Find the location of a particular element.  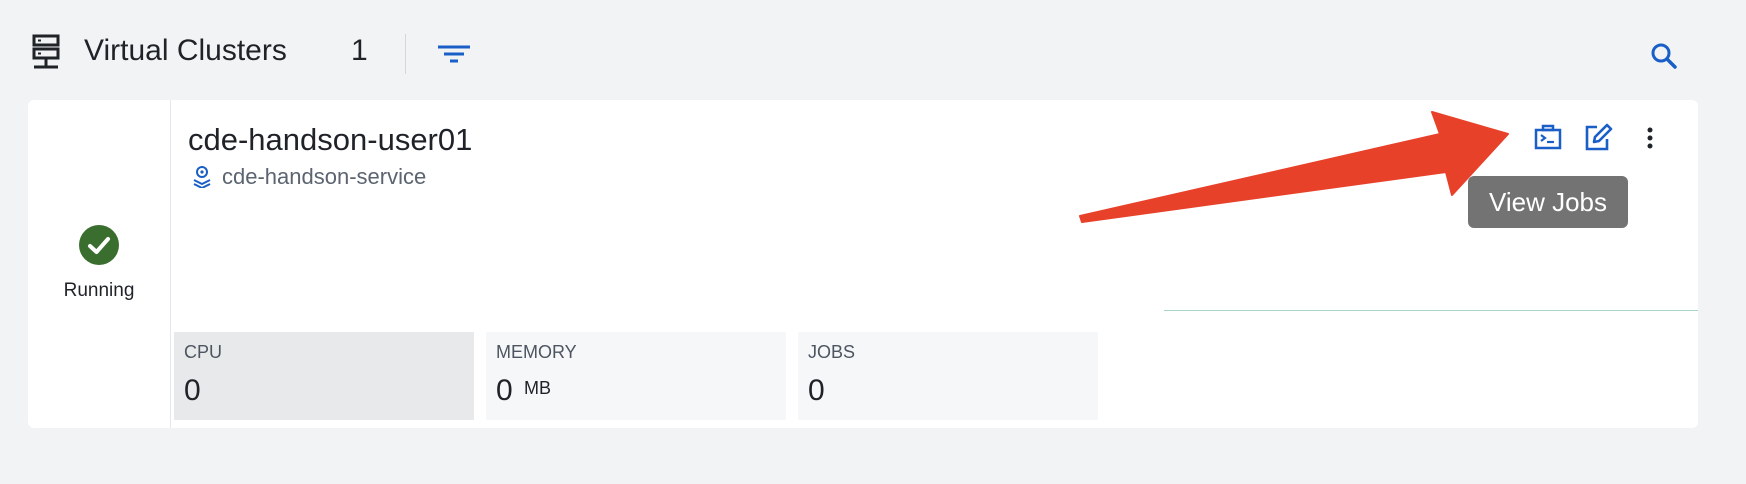

cluster-count: 1 is located at coordinates (359, 50).